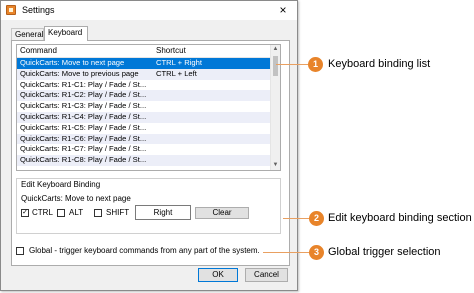 The image size is (474, 293). I want to click on callout-3-badge: 3, so click(316, 252).